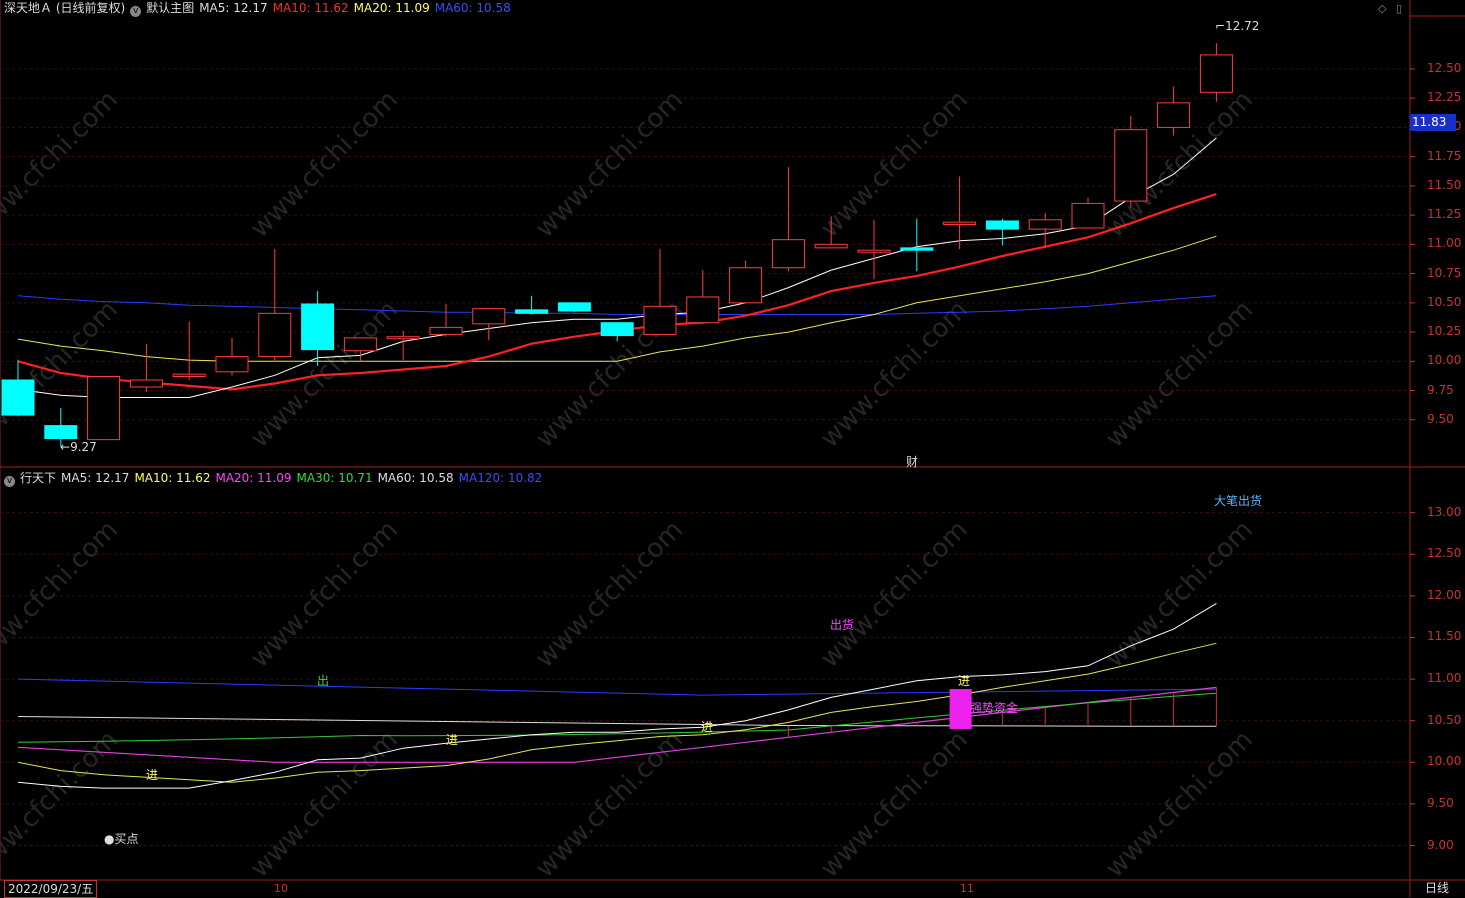  What do you see at coordinates (1444, 67) in the screenshot?
I see `price-axis-label: 12.50` at bounding box center [1444, 67].